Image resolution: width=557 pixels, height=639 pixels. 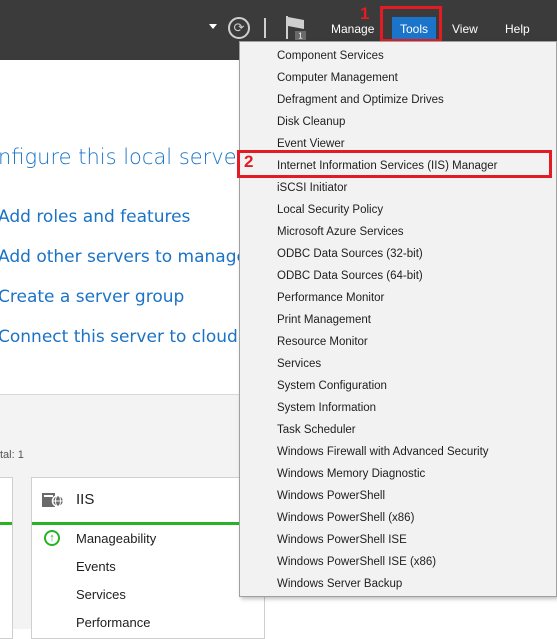 I want to click on link-connect-cloud: Connect this server to cloud ser, so click(x=135, y=337).